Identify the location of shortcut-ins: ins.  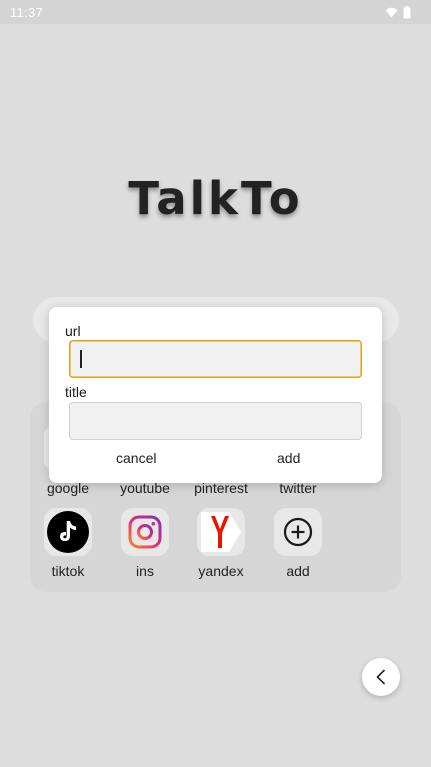
(145, 543).